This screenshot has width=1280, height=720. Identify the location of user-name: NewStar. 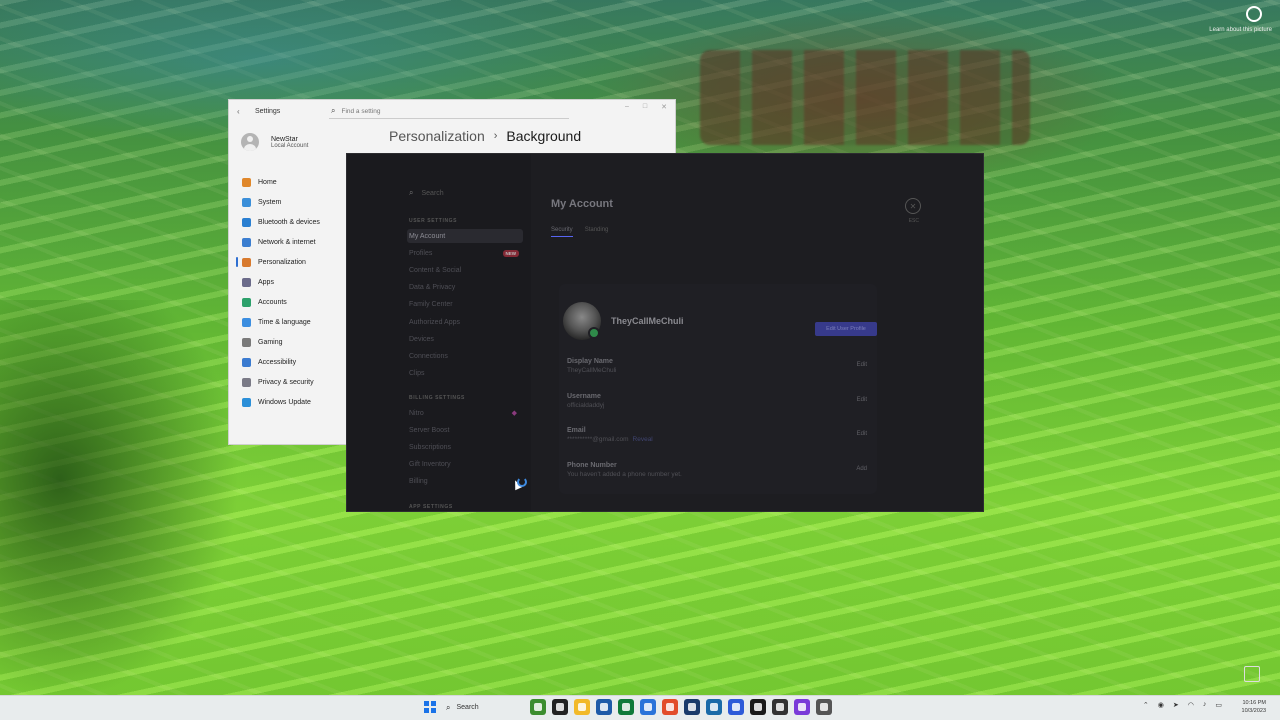
(284, 139).